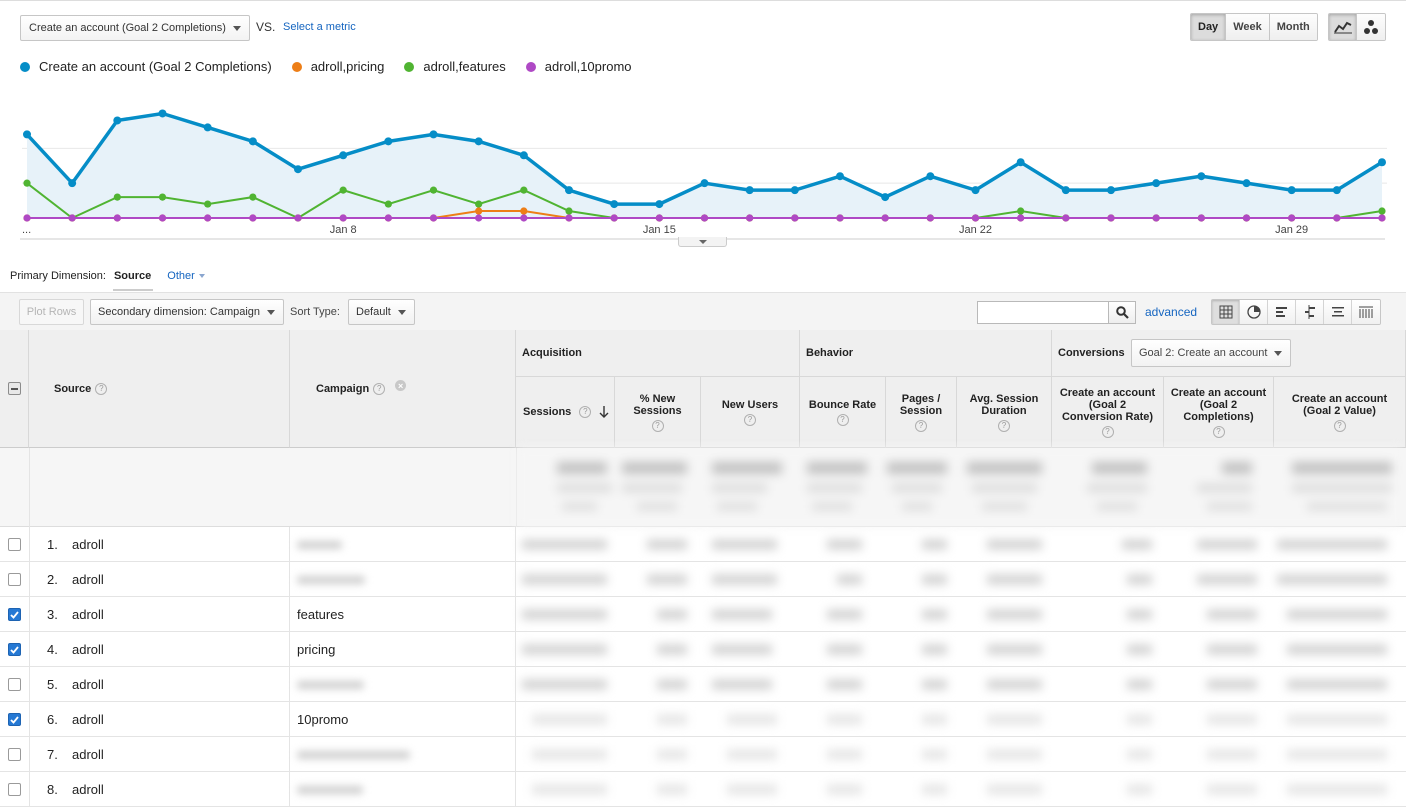  What do you see at coordinates (135, 28) in the screenshot?
I see `metric-select: Create an account (Goal 2 Completions)` at bounding box center [135, 28].